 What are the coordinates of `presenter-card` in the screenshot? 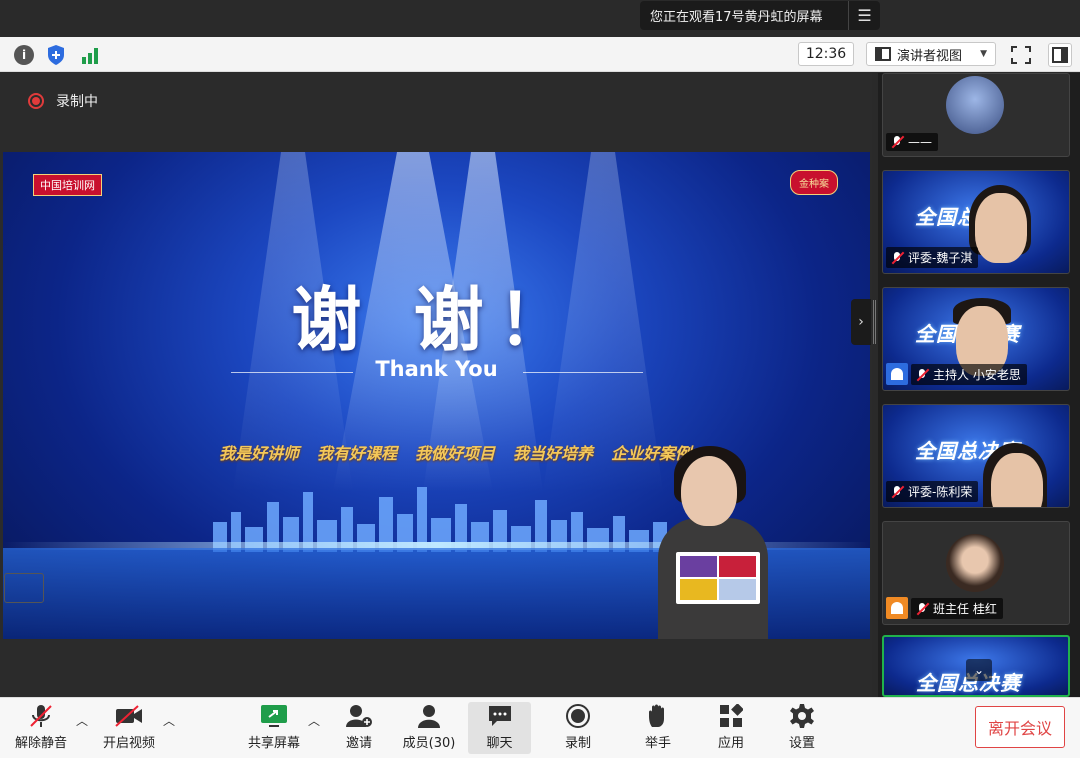 It's located at (718, 578).